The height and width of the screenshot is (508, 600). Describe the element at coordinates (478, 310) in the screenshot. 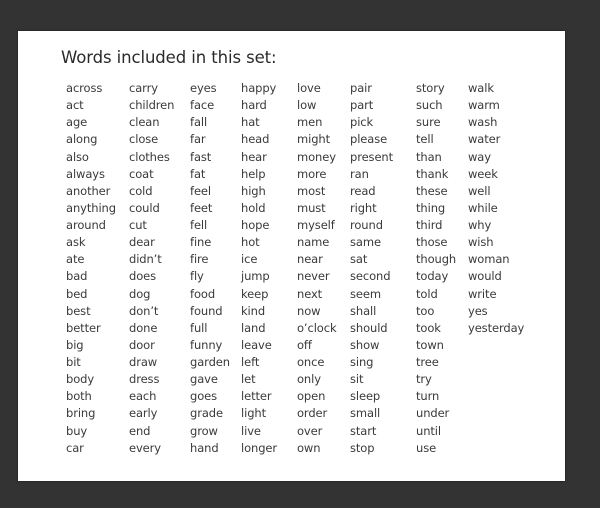

I see `word-item: yes` at that location.